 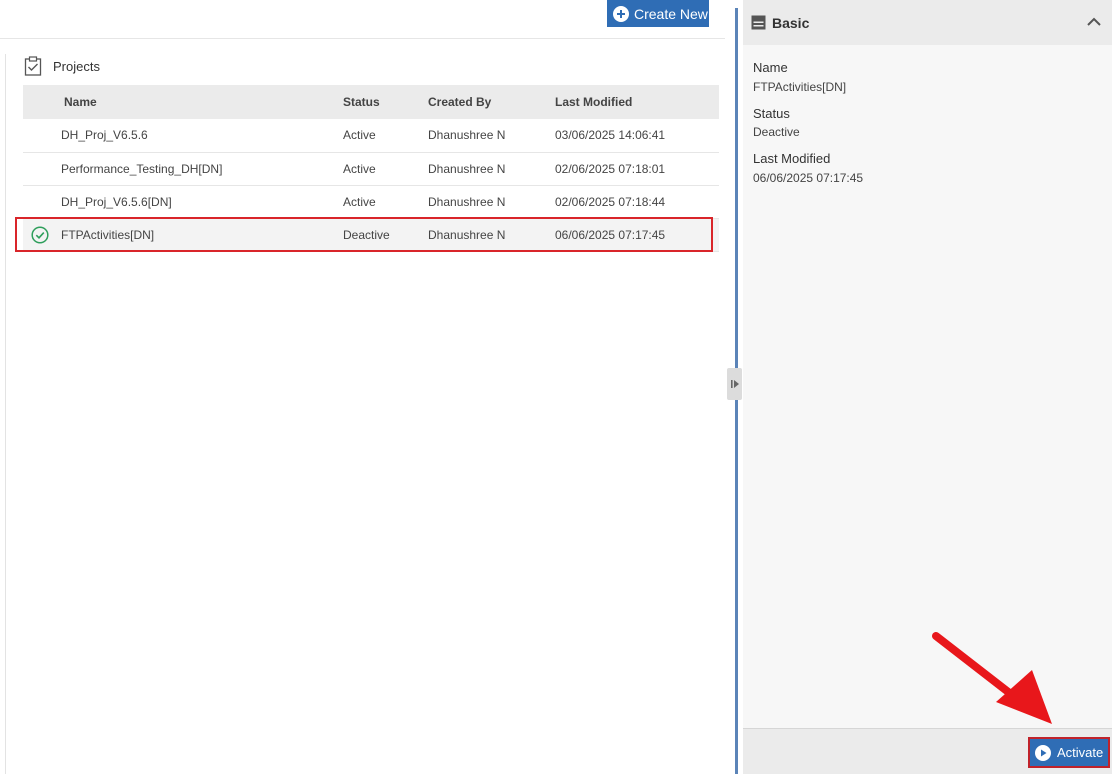 I want to click on collapse-handle, so click(x=734, y=384).